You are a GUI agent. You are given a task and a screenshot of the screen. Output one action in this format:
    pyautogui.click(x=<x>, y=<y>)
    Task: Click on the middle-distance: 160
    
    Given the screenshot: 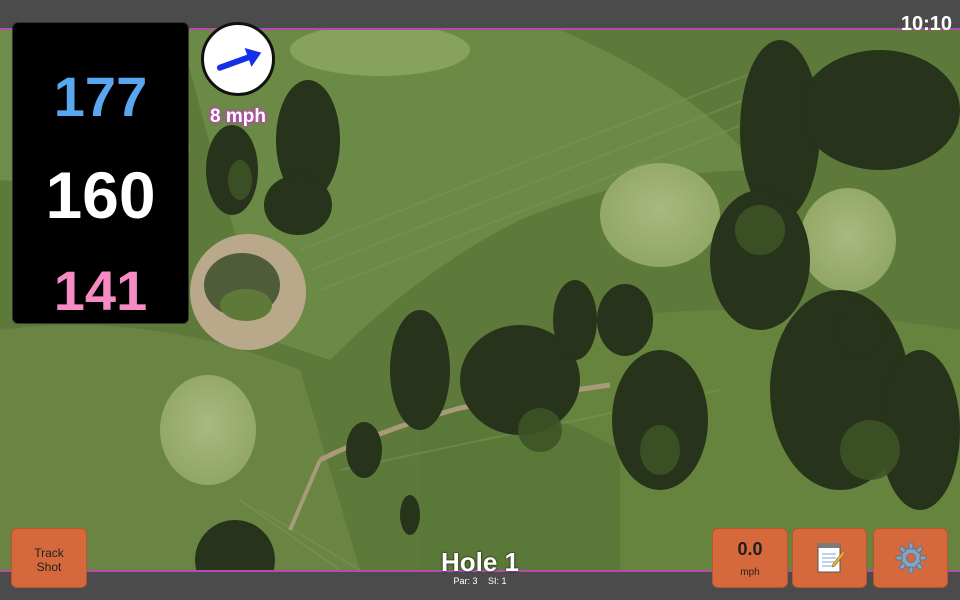 What is the action you would take?
    pyautogui.click(x=100, y=195)
    